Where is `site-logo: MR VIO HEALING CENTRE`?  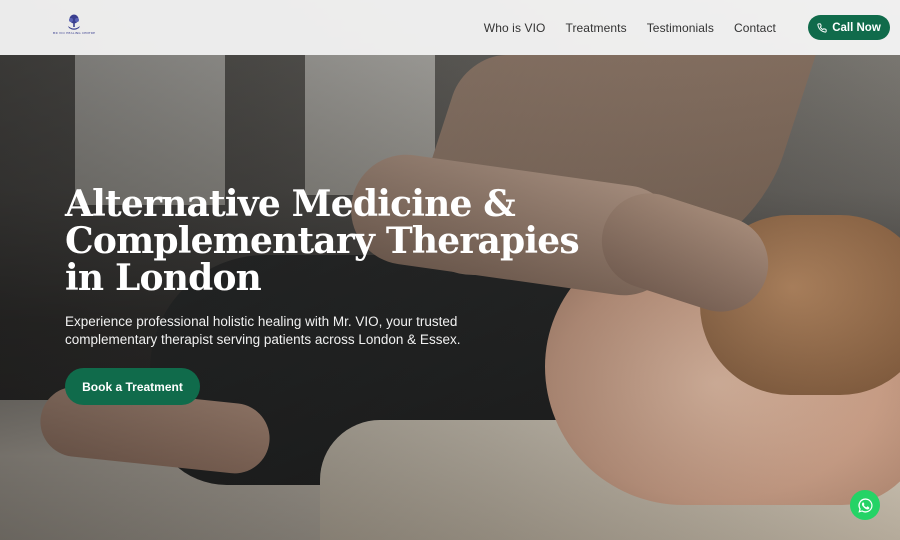
site-logo: MR VIO HEALING CENTRE is located at coordinates (74, 28).